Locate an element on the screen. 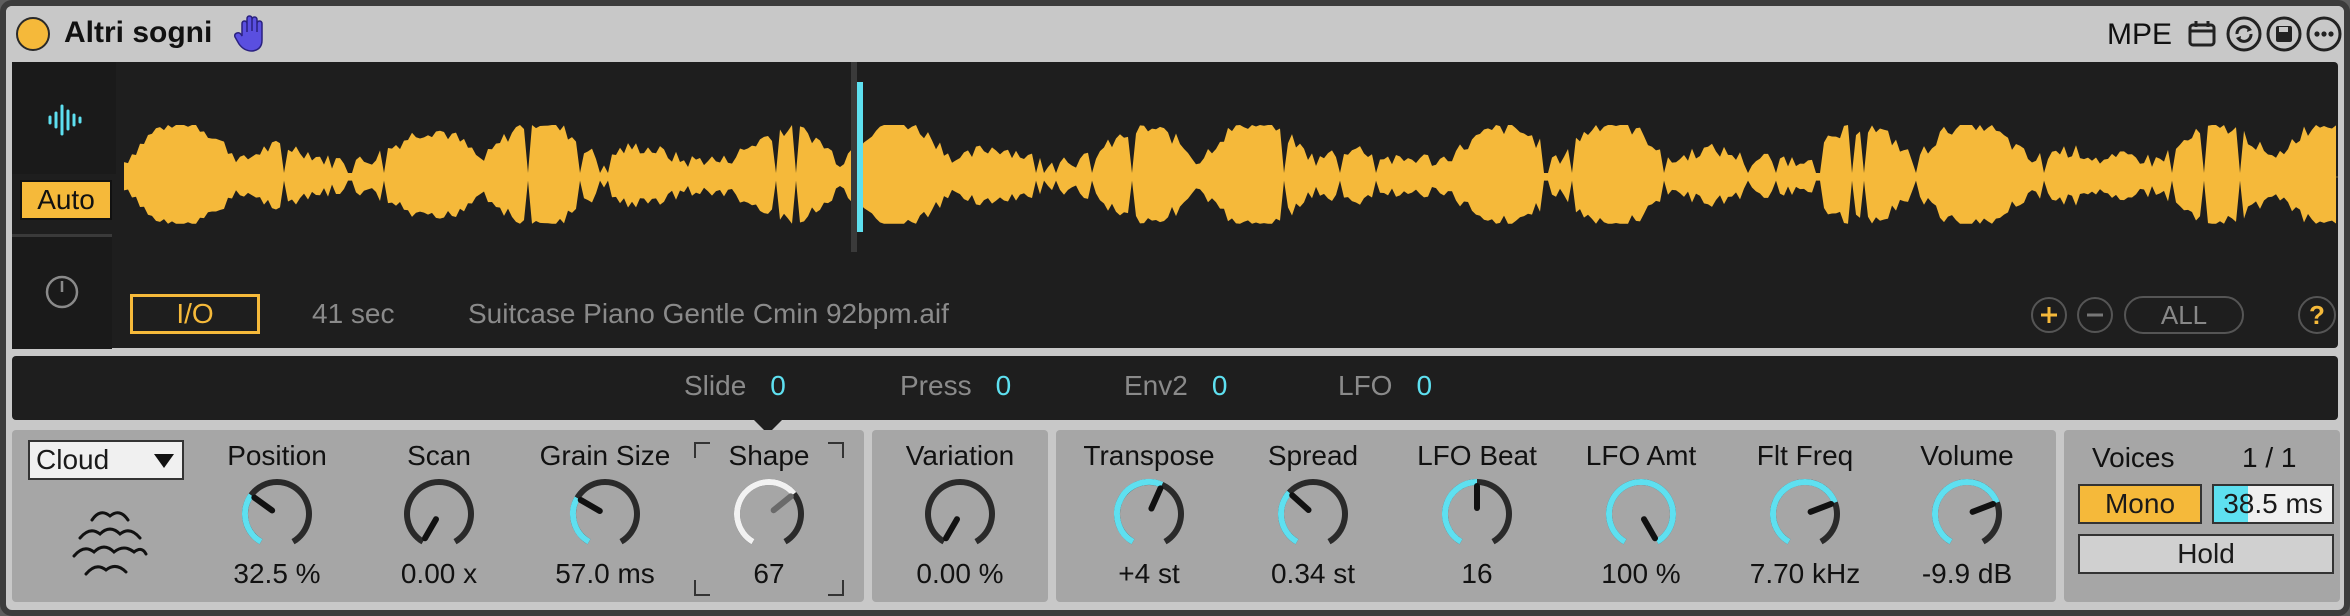 The height and width of the screenshot is (616, 2350). grain-size-knob: Grain Size 57.0 ms is located at coordinates (605, 516).